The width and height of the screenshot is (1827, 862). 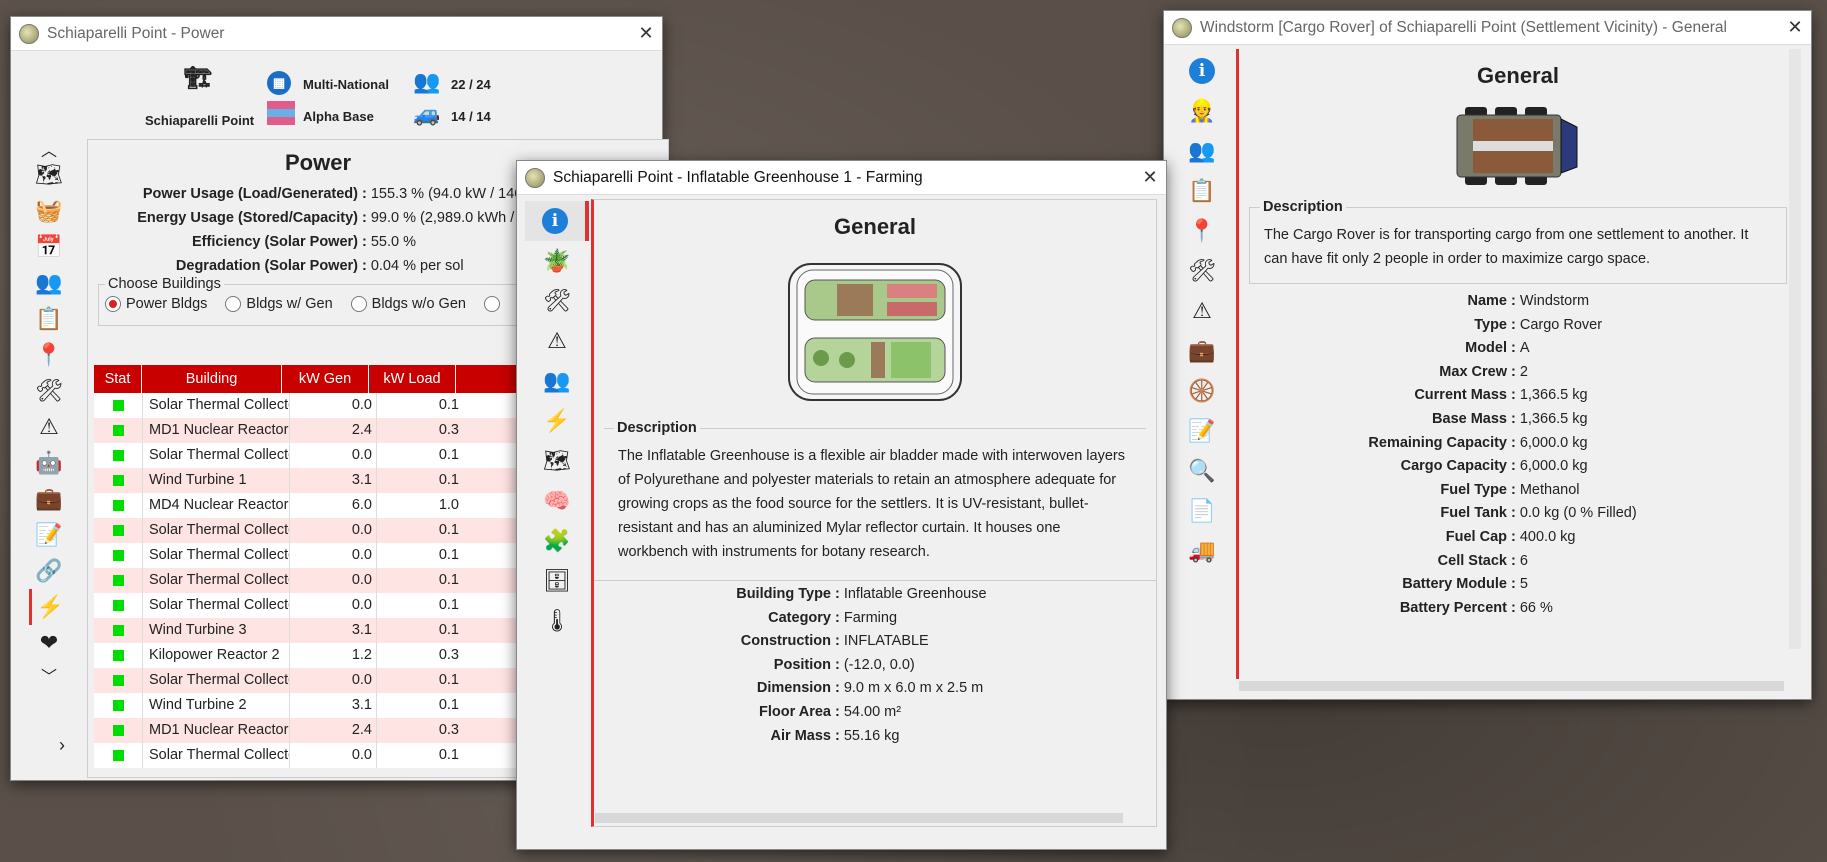 I want to click on column-header: Stat, so click(x=118, y=379).